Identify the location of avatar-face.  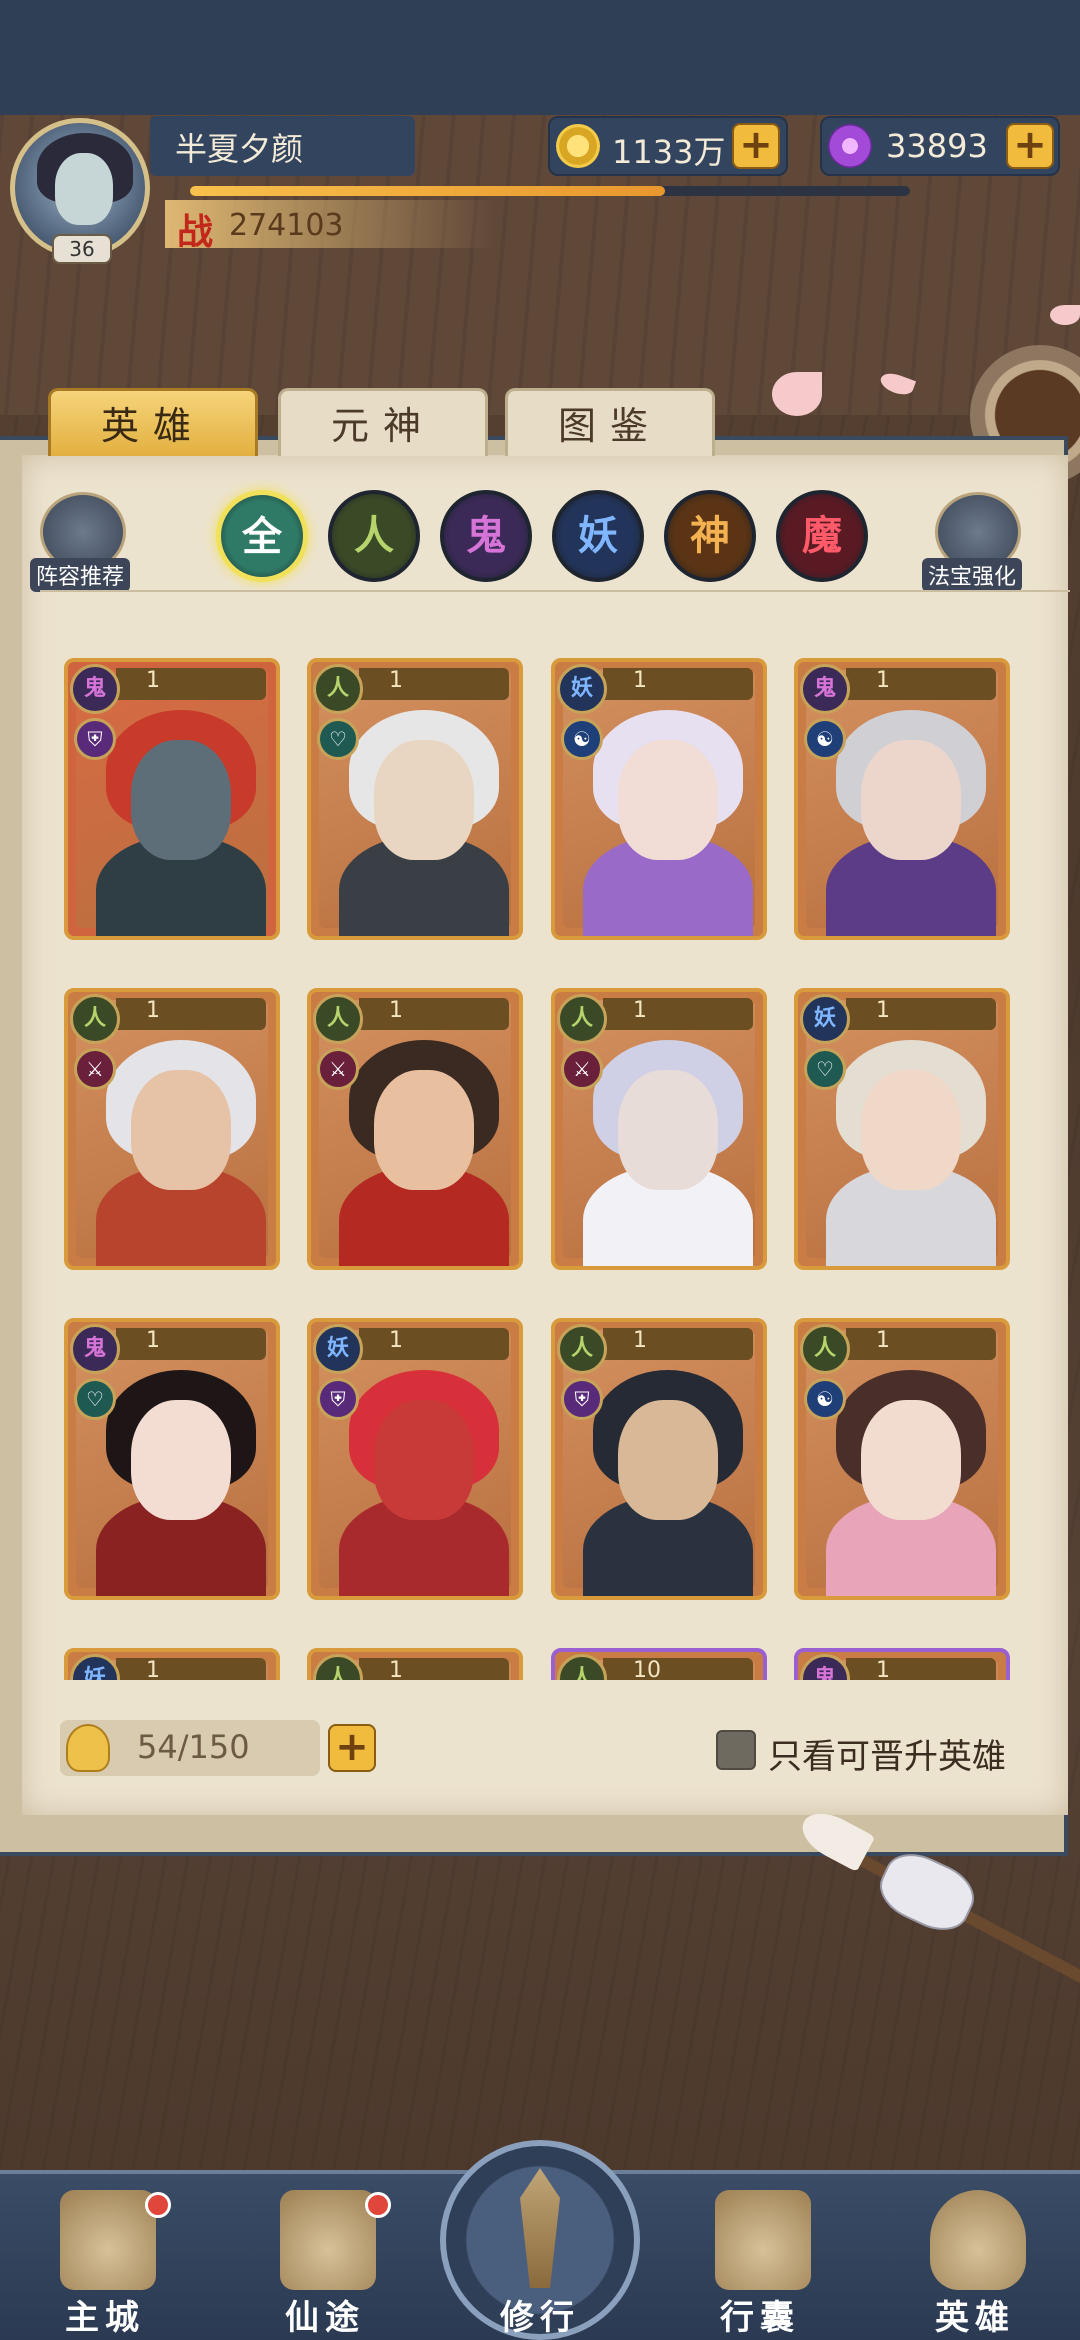
(84, 189).